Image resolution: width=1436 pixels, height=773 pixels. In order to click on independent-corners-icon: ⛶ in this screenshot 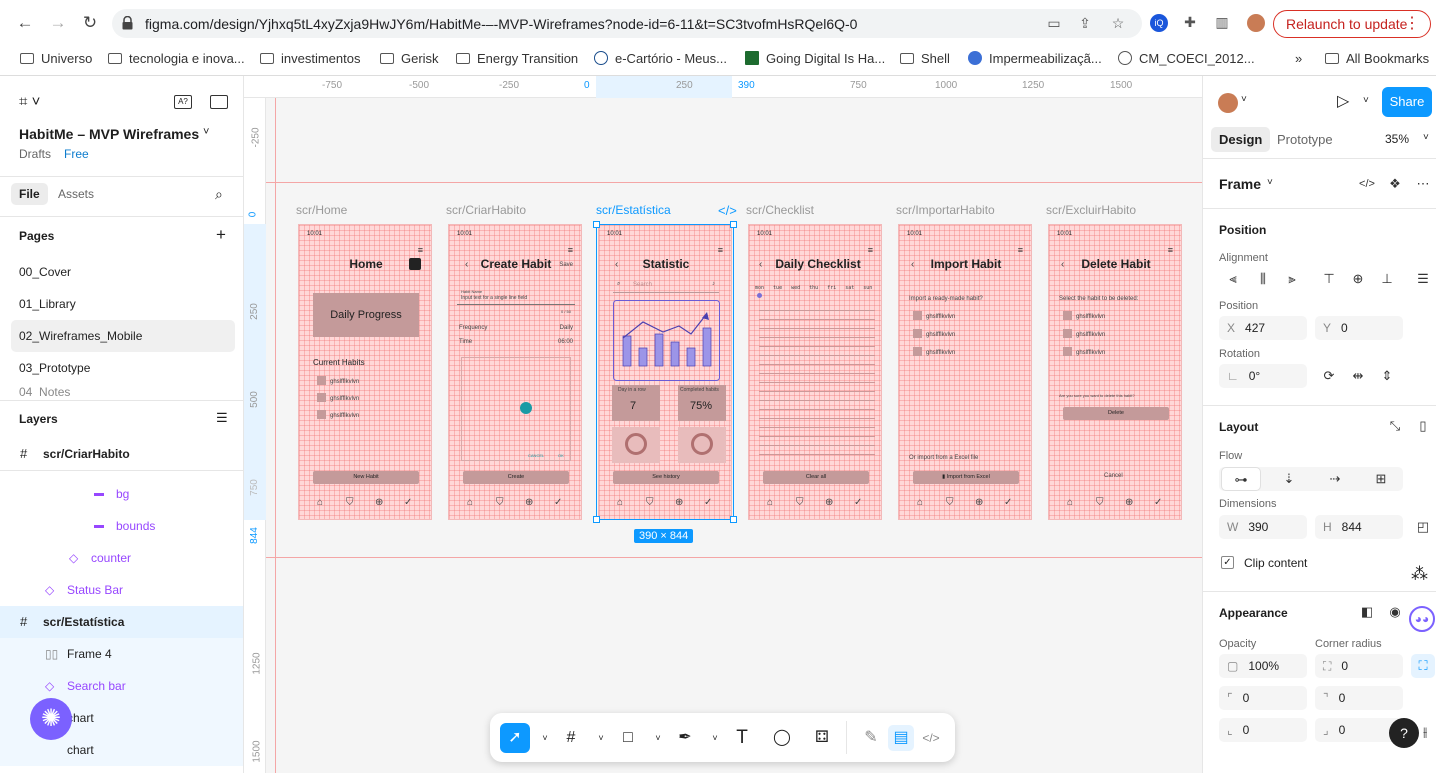, I will do `click(1423, 666)`.